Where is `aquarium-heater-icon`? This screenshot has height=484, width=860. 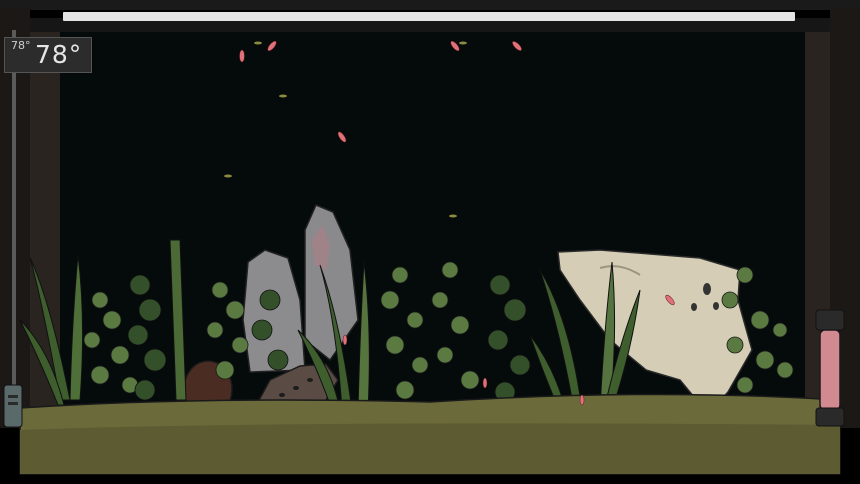
aquarium-heater-icon is located at coordinates (830, 368).